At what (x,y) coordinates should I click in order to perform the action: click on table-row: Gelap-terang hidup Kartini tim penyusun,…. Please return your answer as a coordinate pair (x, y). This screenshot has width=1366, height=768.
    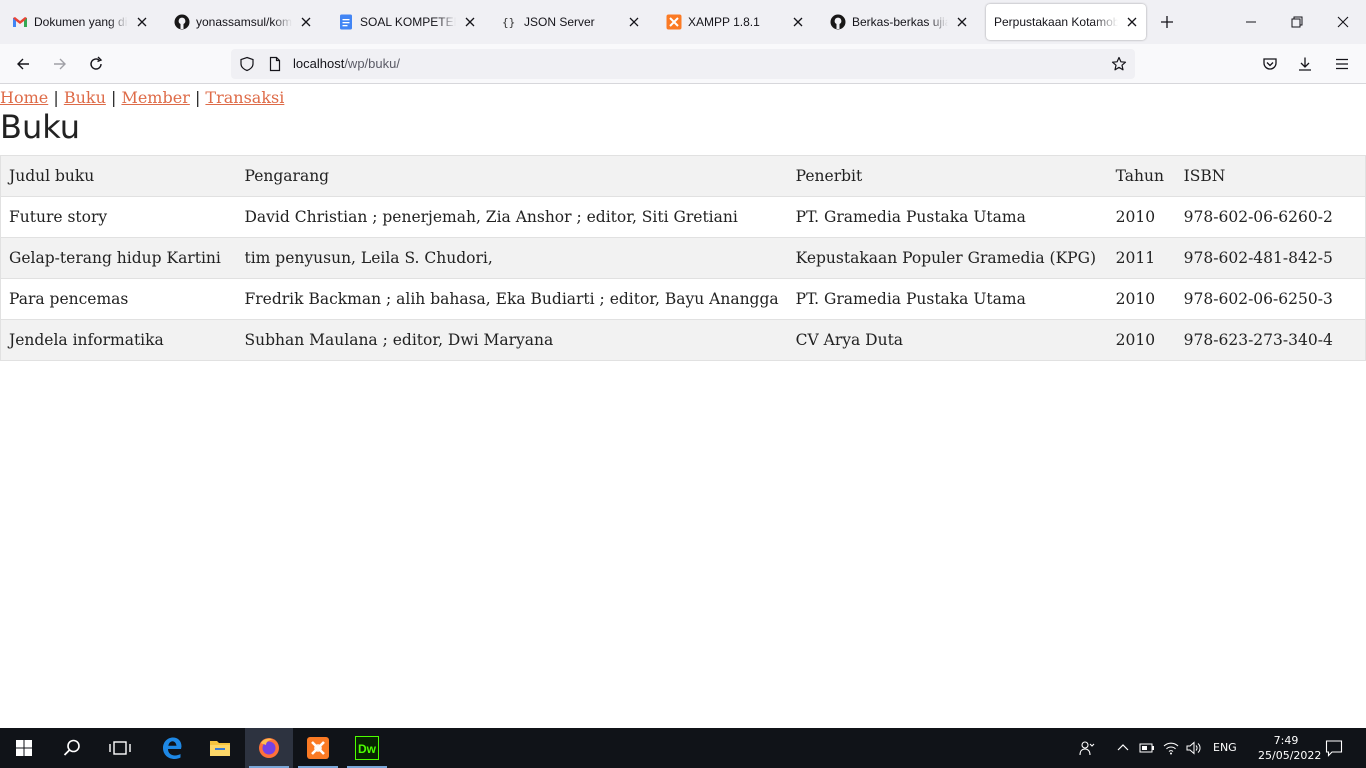
    Looking at the image, I should click on (683, 258).